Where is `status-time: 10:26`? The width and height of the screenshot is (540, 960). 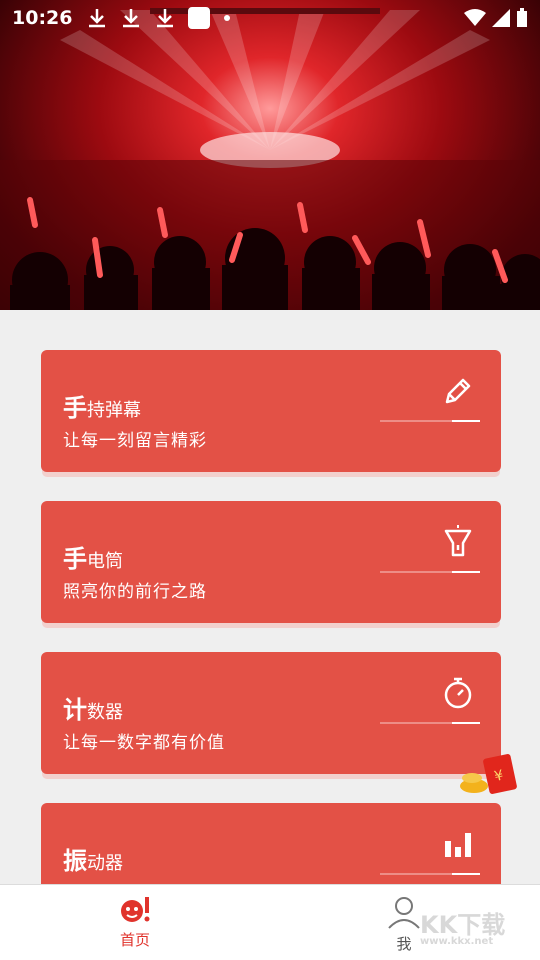
status-time: 10:26 is located at coordinates (42, 18).